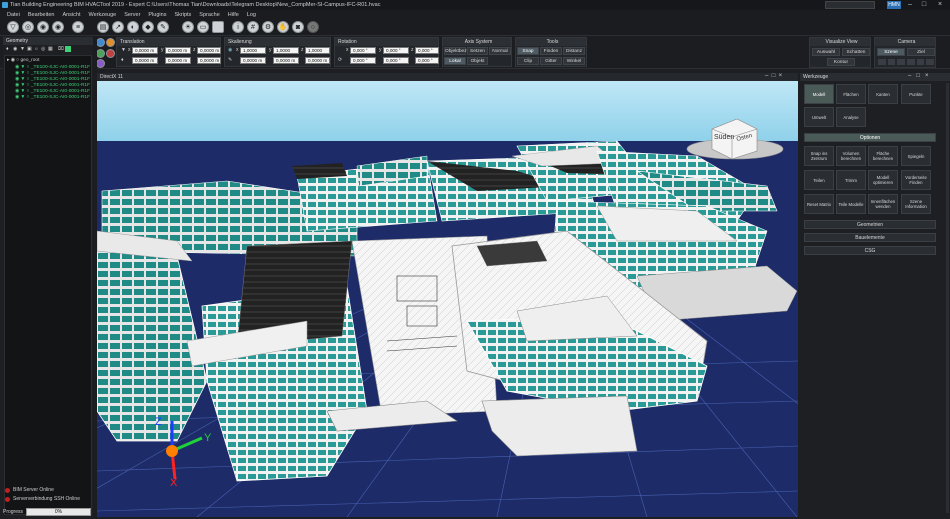 The image size is (950, 519). Describe the element at coordinates (870, 137) in the screenshot. I see `optionen-bar: Optionen` at that location.